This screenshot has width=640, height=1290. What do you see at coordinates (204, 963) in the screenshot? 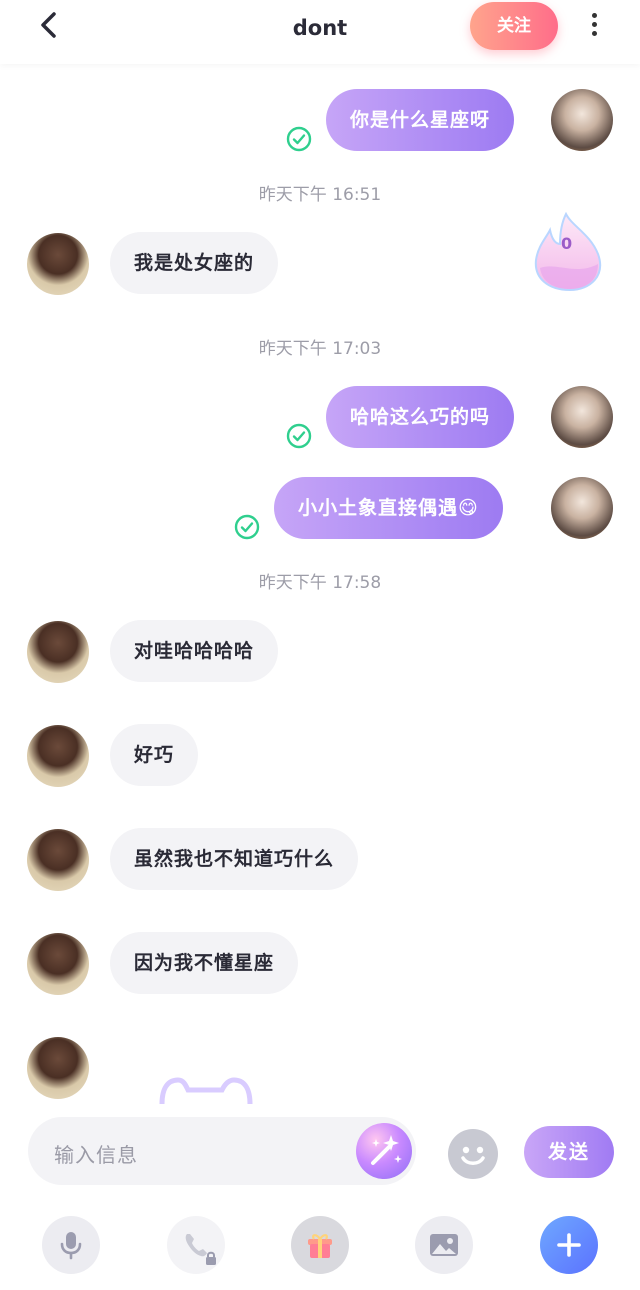
I see `message-bubble-incoming: 因为我不懂星座` at bounding box center [204, 963].